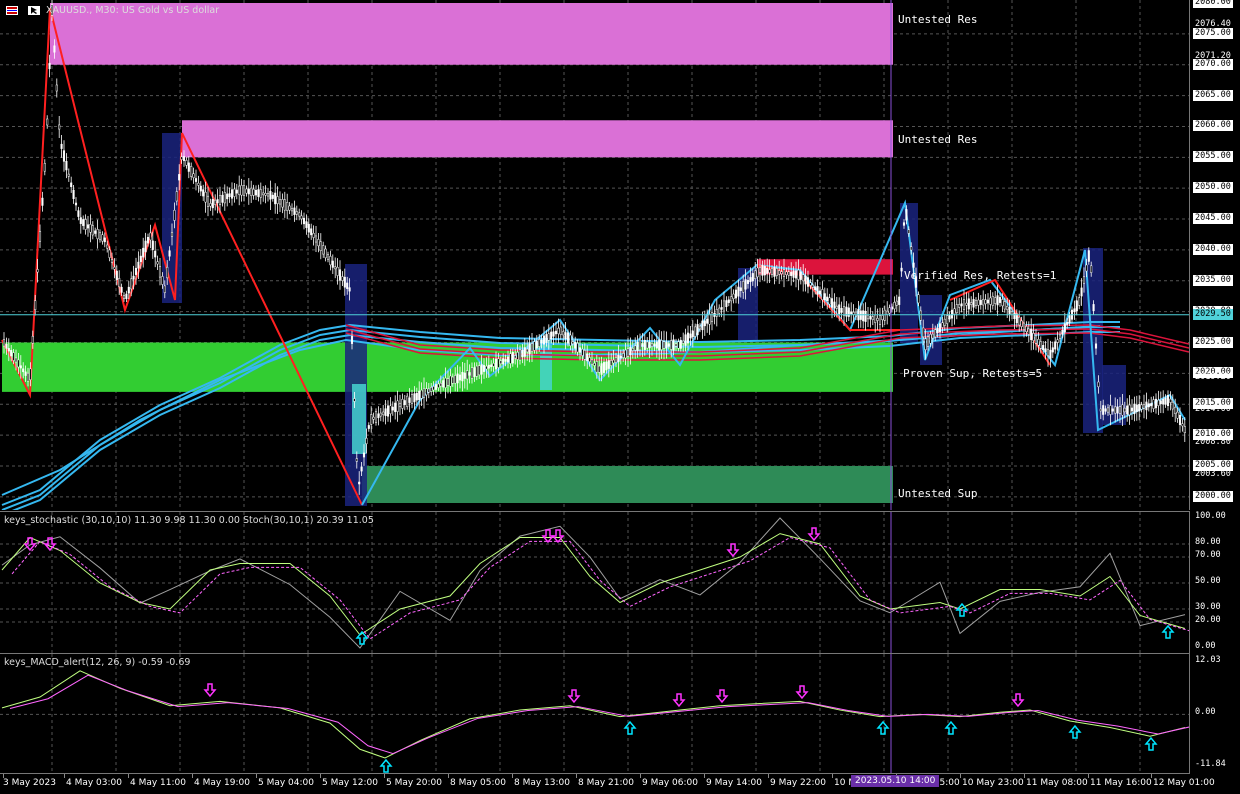 The width and height of the screenshot is (1240, 794). Describe the element at coordinates (1213, 377) in the screenshot. I see `price-axis-label: 2019.20` at that location.